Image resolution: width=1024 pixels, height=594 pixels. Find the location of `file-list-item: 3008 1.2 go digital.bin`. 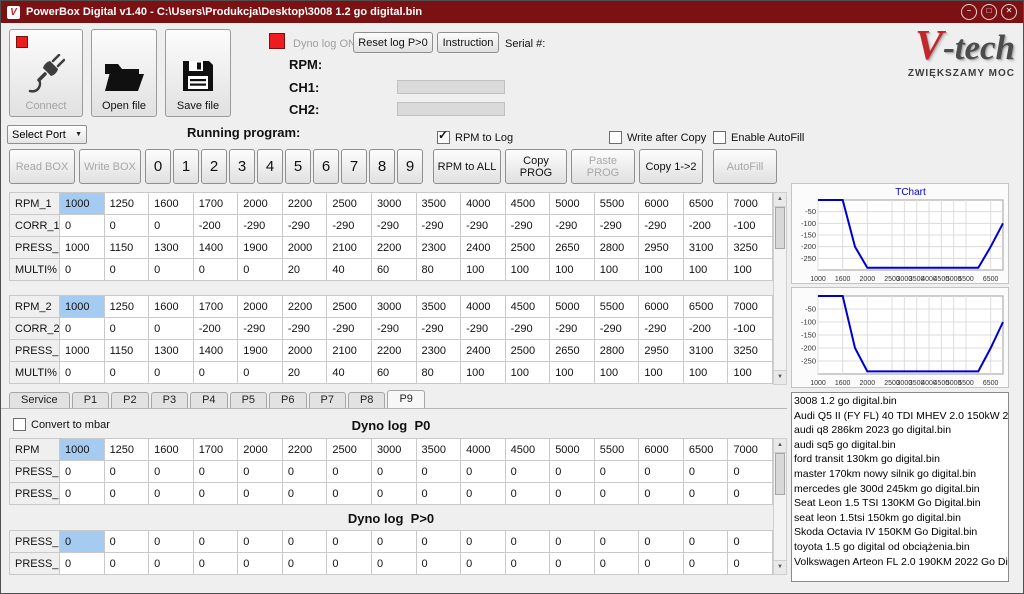

file-list-item: 3008 1.2 go digital.bin is located at coordinates (901, 401).